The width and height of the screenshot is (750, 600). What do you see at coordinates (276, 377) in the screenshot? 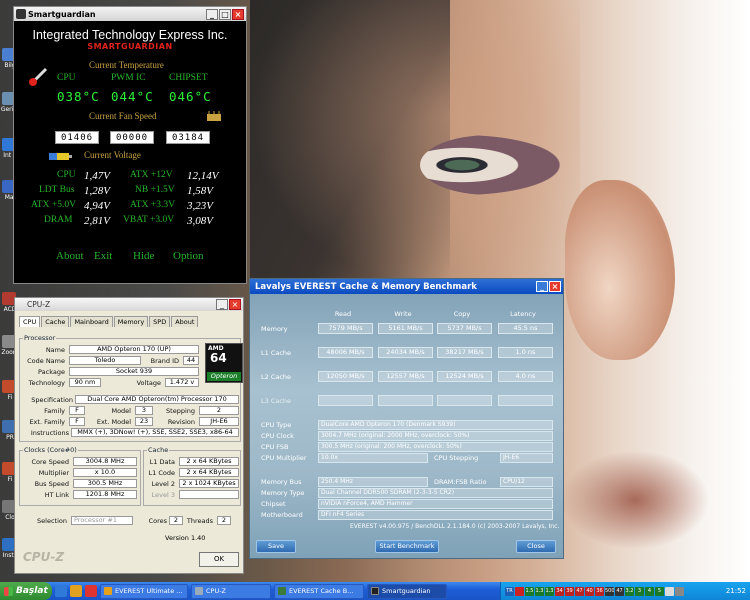
I see `row-label-l2-cache: L2 Cache` at bounding box center [276, 377].